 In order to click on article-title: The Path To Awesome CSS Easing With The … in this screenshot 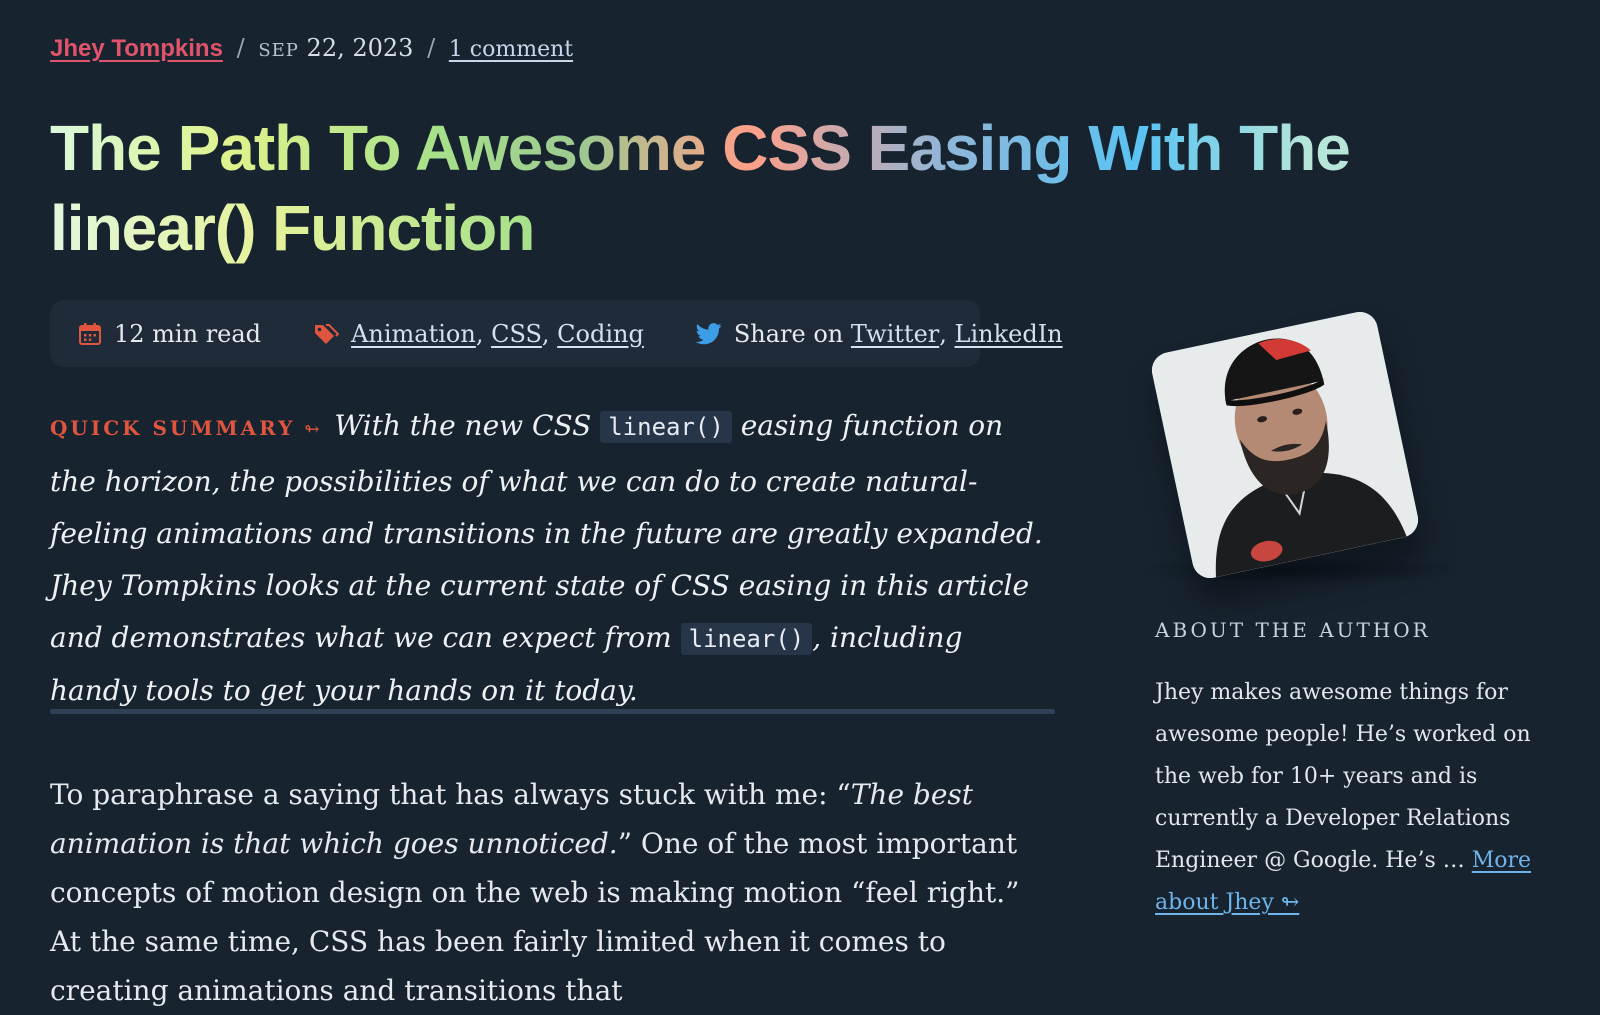, I will do `click(750, 188)`.